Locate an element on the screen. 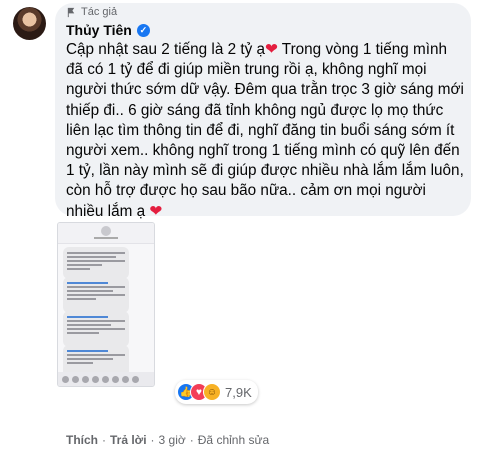 The width and height of the screenshot is (490, 459). author-avatar is located at coordinates (29, 23).